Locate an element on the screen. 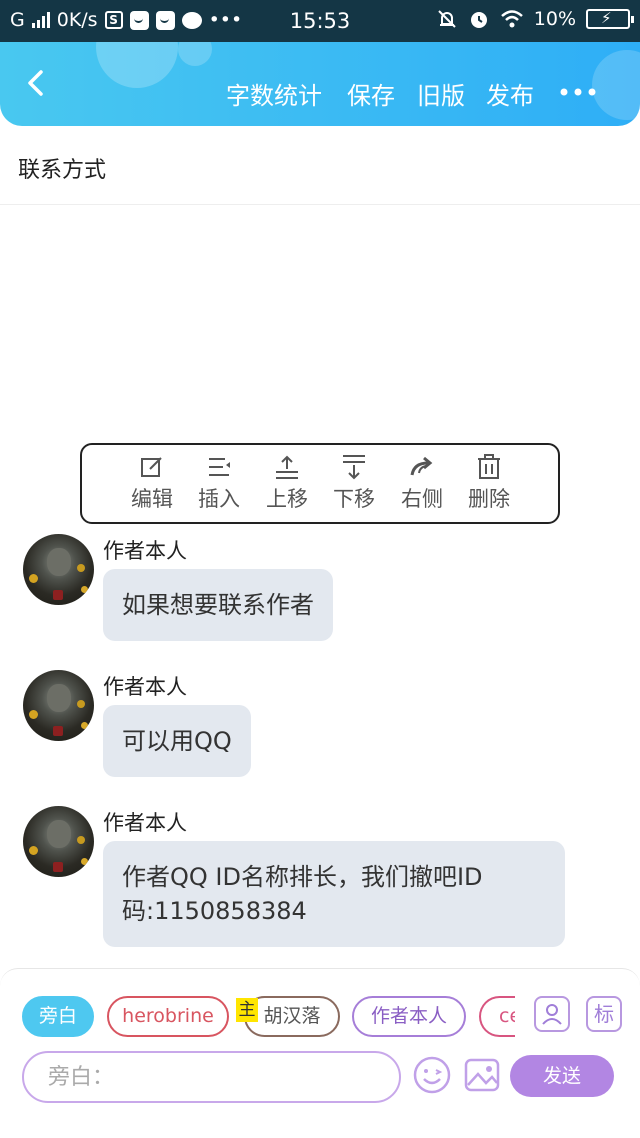 This screenshot has width=640, height=1138. back-arrow-icon is located at coordinates (37, 83).